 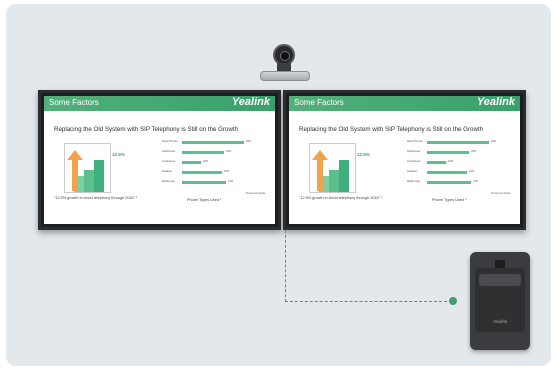 What do you see at coordinates (500, 264) in the screenshot?
I see `hub-sensor` at bounding box center [500, 264].